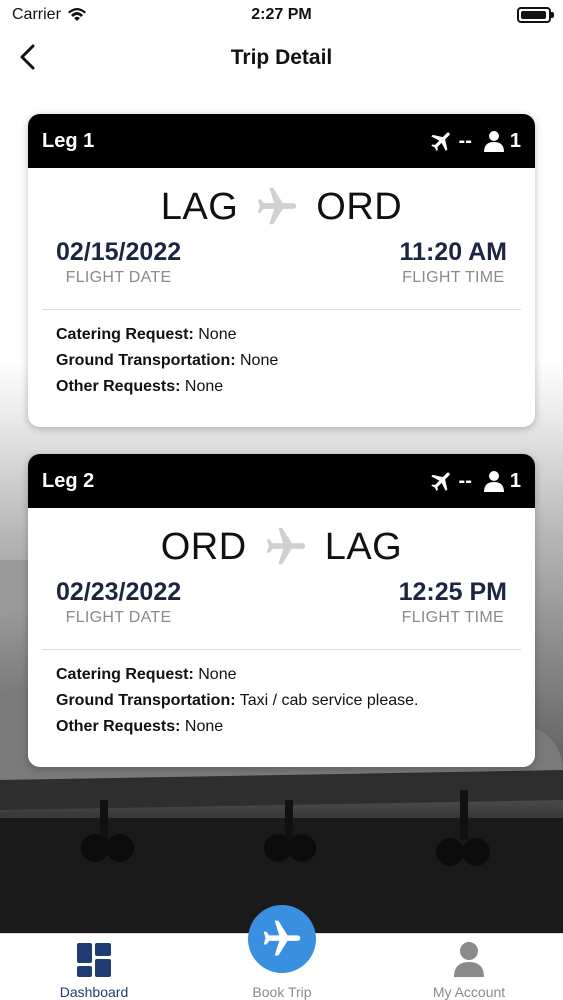  I want to click on tab-my-account: My Account, so click(469, 967).